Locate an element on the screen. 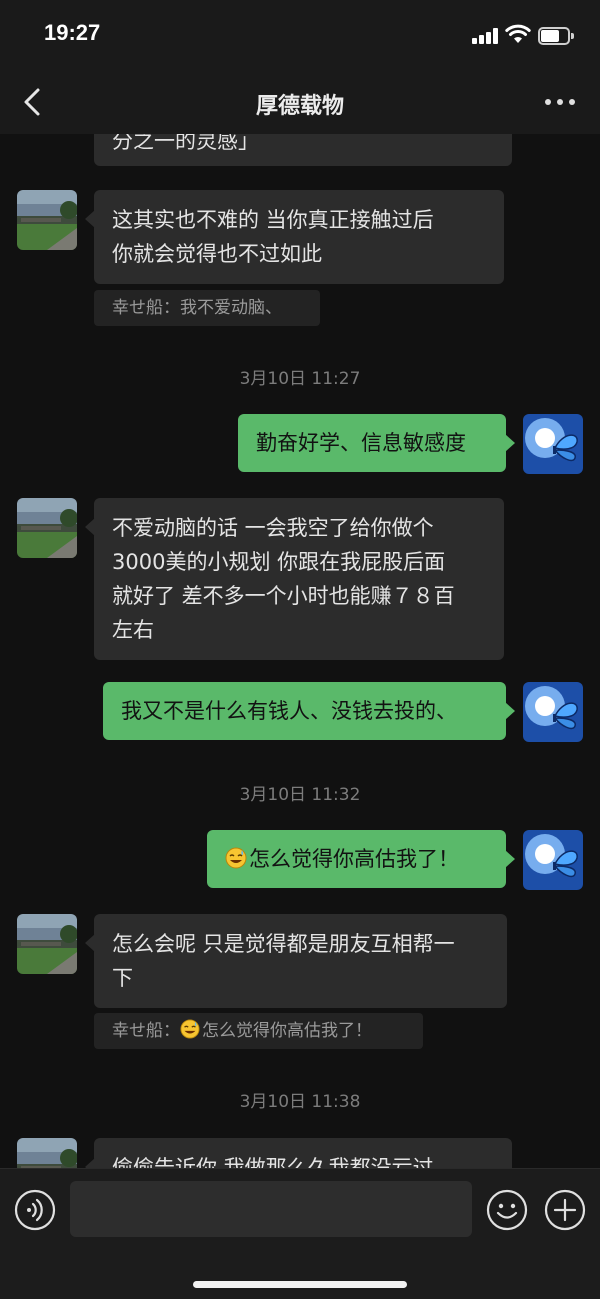  status-time: 19:27 is located at coordinates (72, 32).